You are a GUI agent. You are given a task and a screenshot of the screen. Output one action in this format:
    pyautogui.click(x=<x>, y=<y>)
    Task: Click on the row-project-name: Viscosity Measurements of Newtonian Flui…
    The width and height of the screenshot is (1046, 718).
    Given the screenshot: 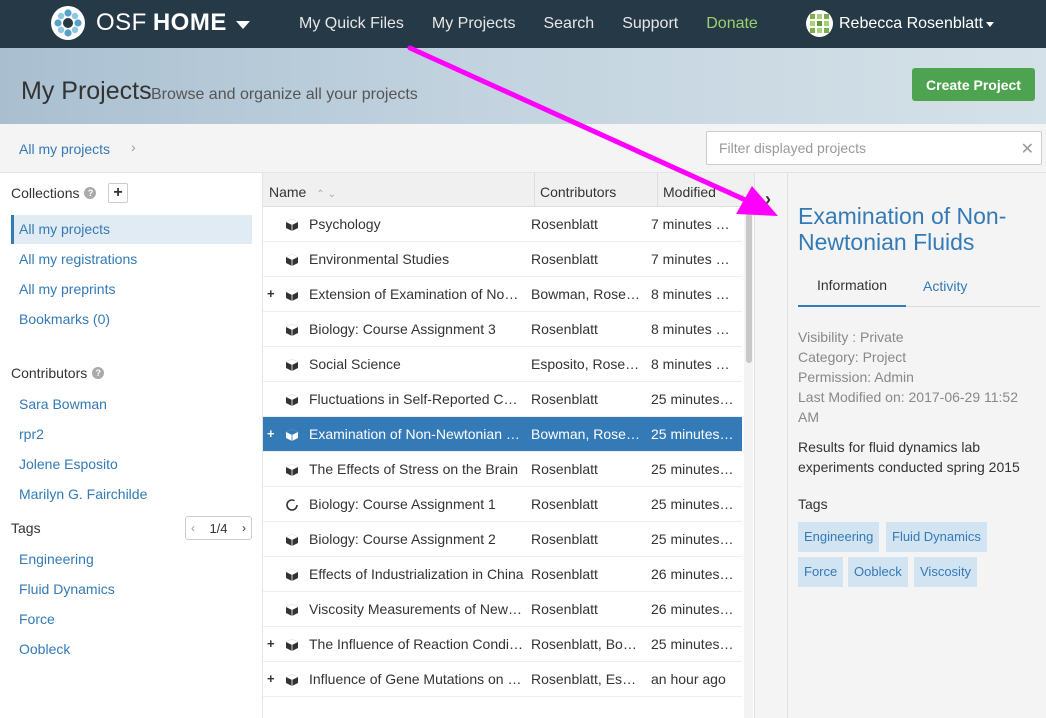 What is the action you would take?
    pyautogui.click(x=417, y=609)
    